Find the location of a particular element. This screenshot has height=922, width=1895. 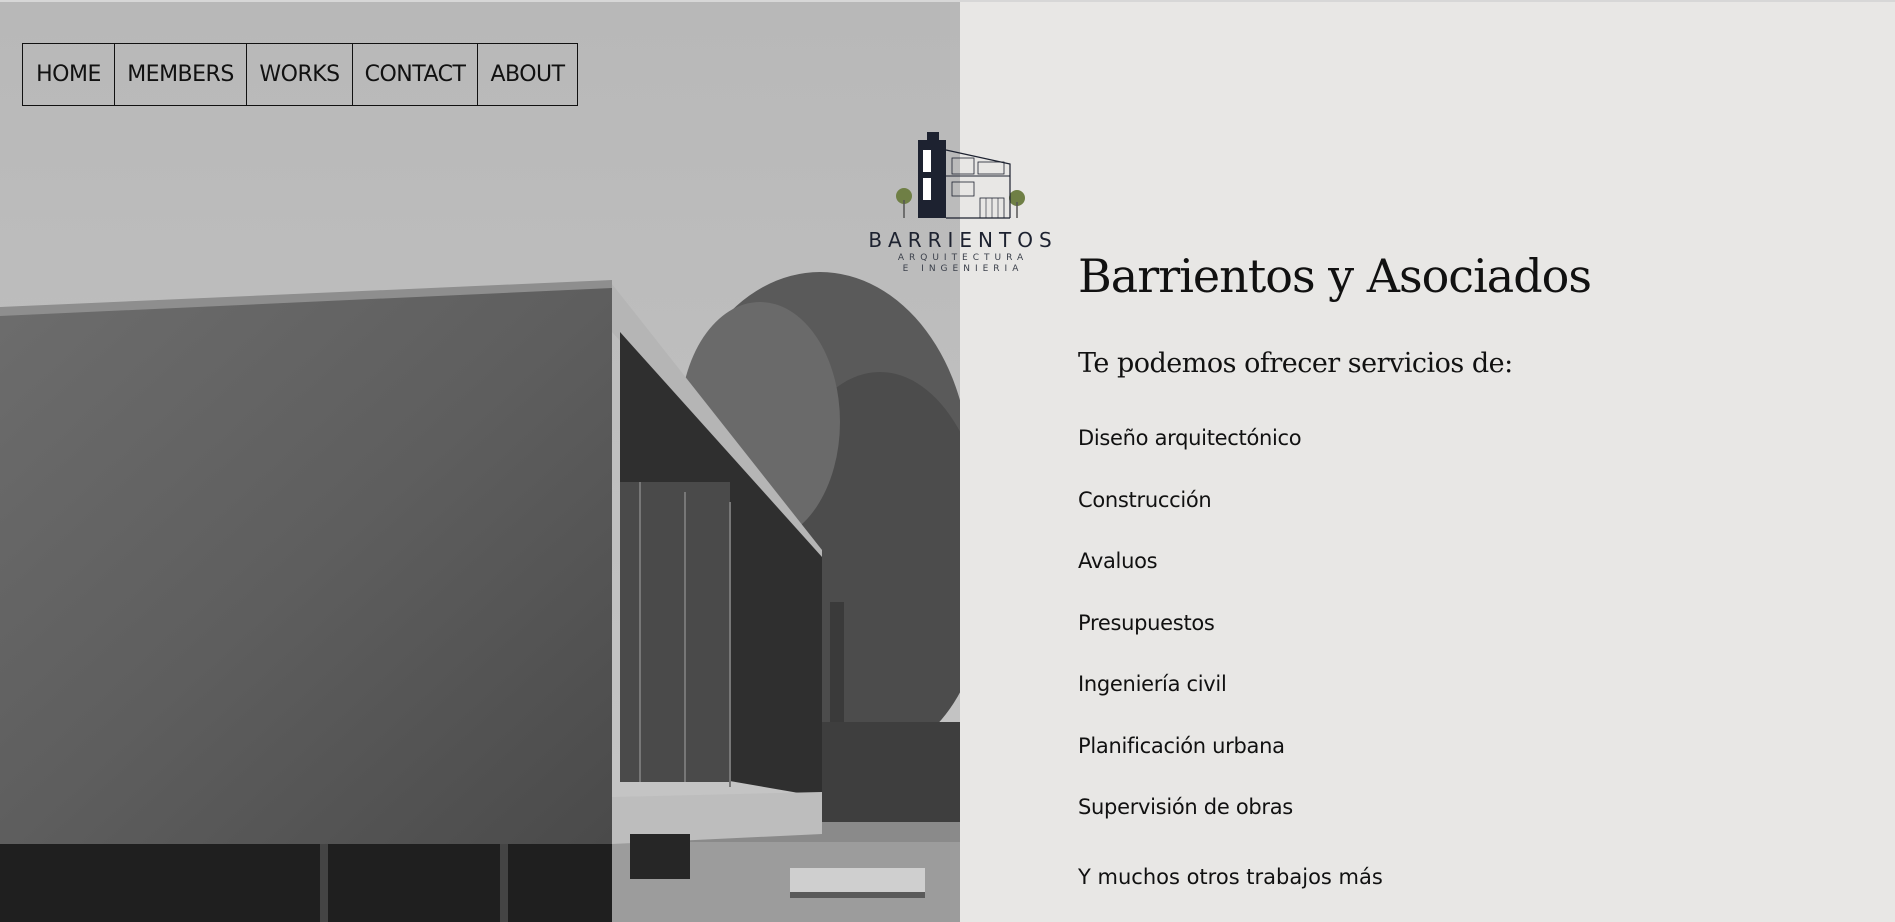

company-logo: BARRIENTOS ARQUITECTURA E INGENIERIA is located at coordinates (963, 203).